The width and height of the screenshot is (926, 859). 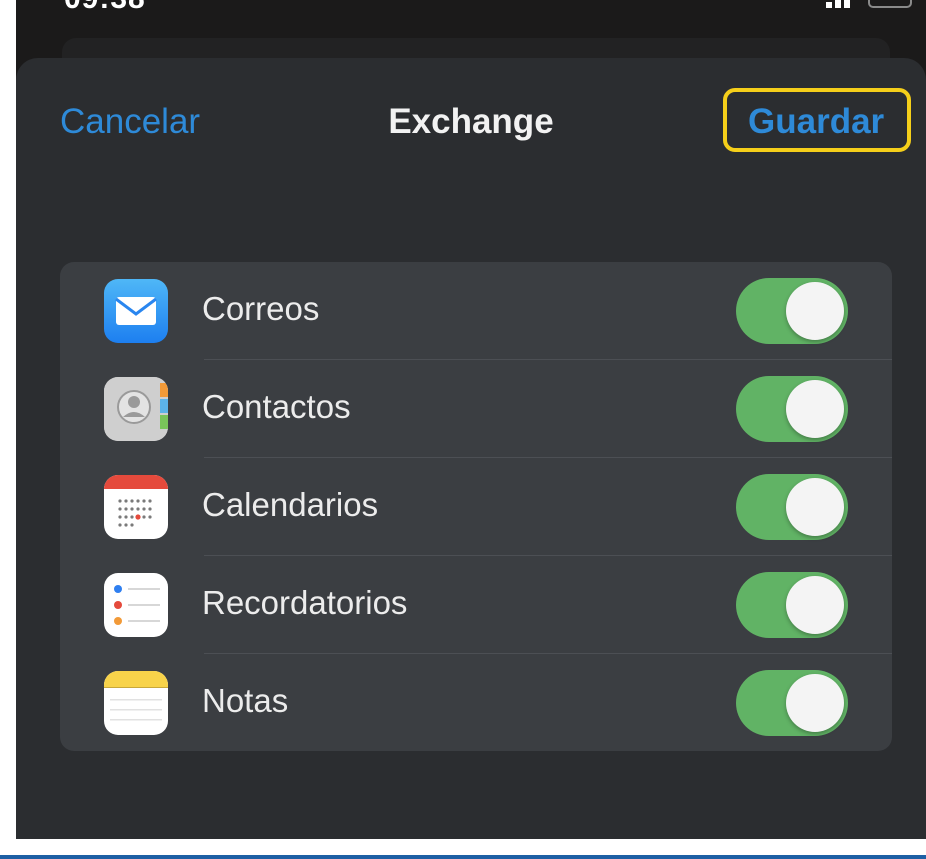 I want to click on list-item-label: Calendarios, so click(x=290, y=504).